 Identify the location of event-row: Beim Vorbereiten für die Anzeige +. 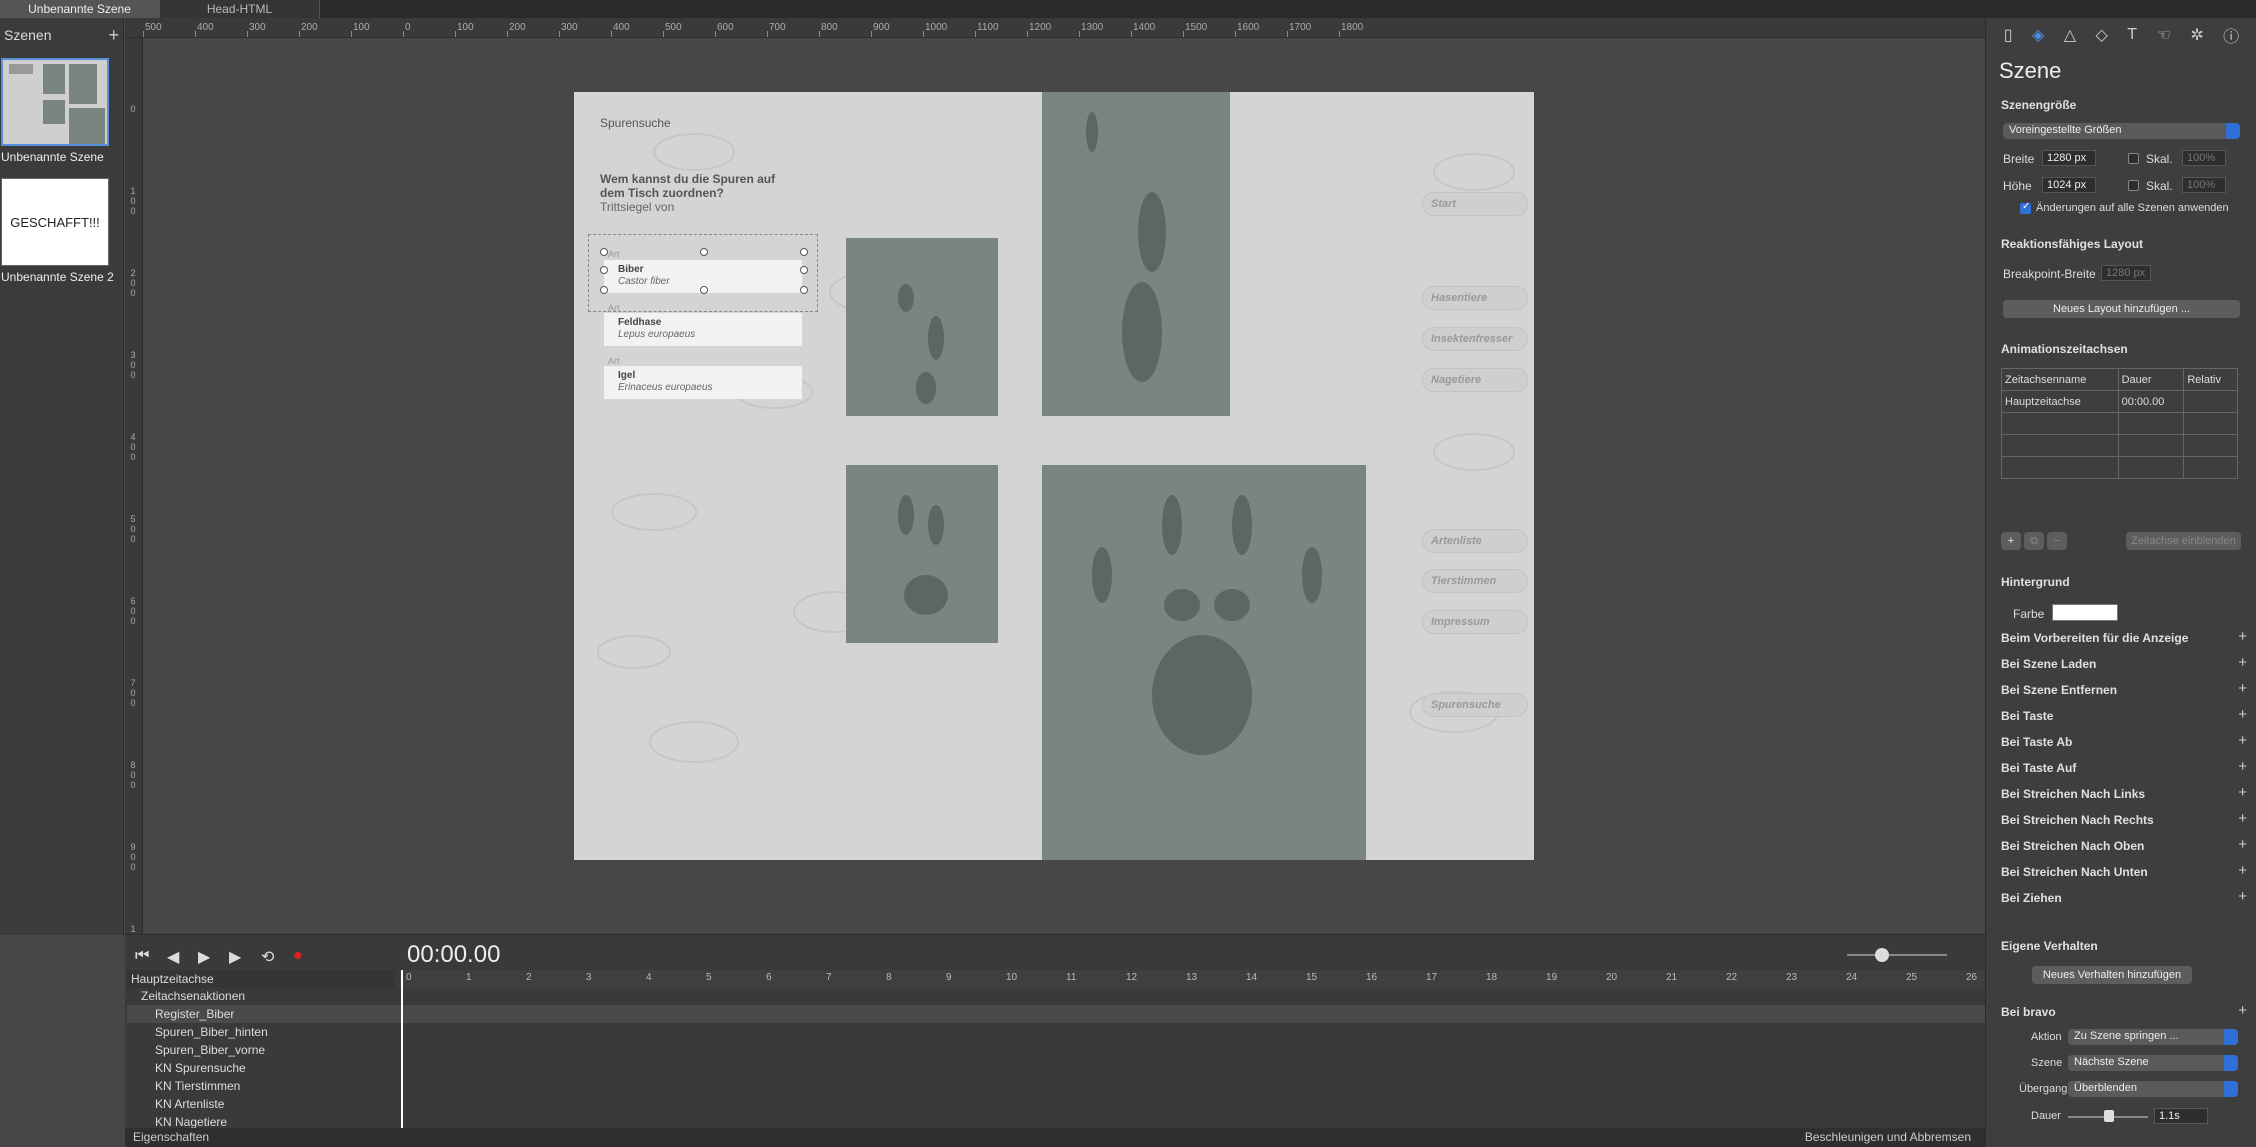
(2125, 636).